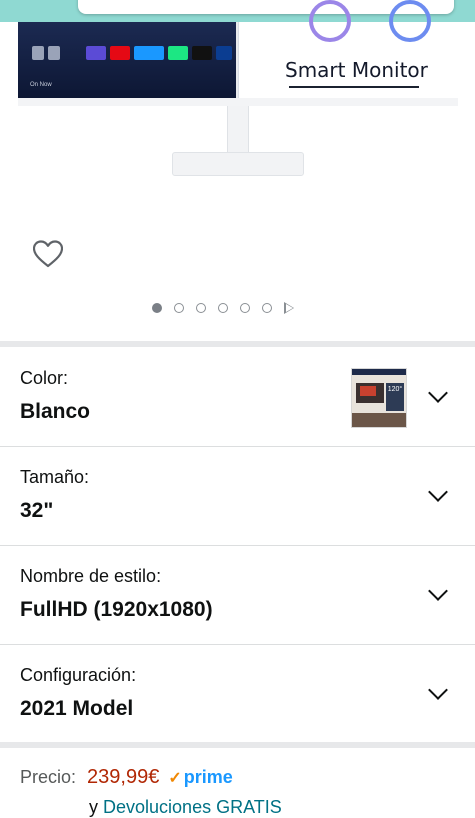 The height and width of the screenshot is (818, 475). Describe the element at coordinates (44, 378) in the screenshot. I see `variant-label: Color:` at that location.